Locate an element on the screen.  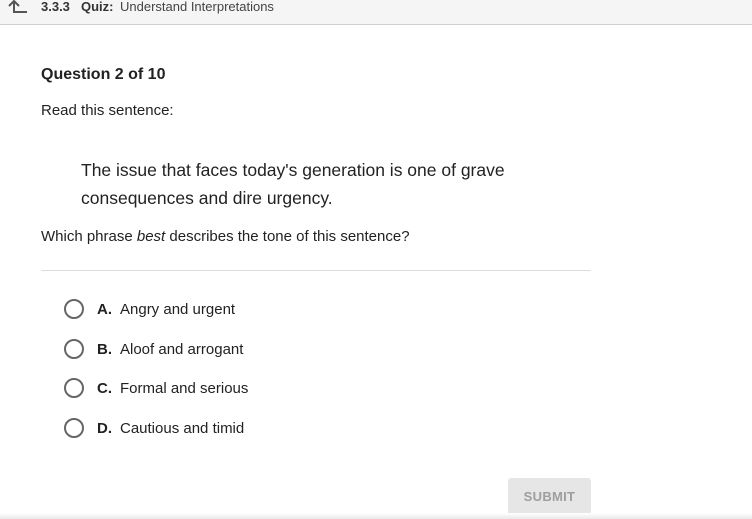
answer-option-c: C. Formal and serious is located at coordinates (156, 388).